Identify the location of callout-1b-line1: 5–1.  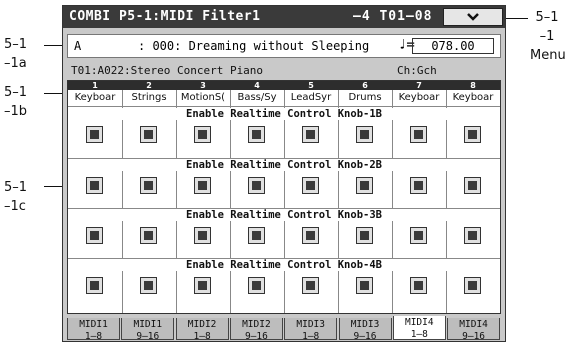
(16, 92).